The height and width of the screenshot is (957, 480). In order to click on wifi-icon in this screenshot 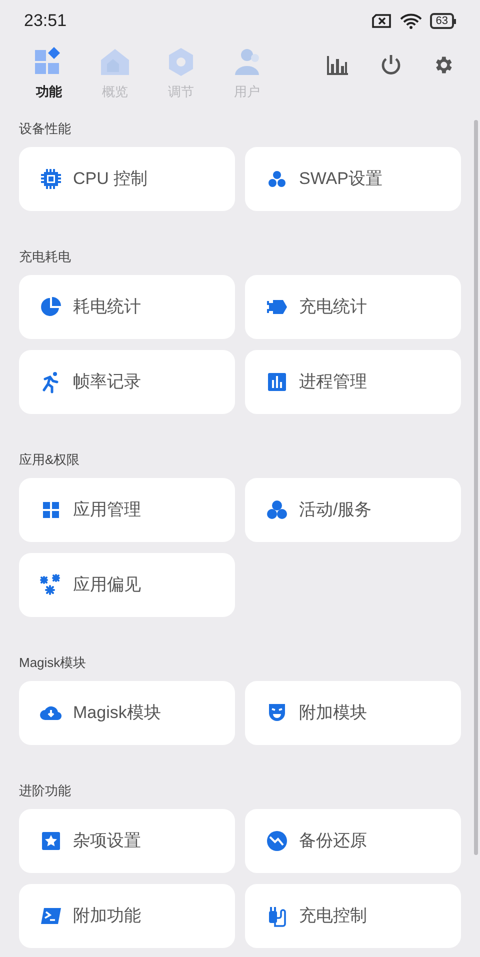, I will do `click(411, 21)`.